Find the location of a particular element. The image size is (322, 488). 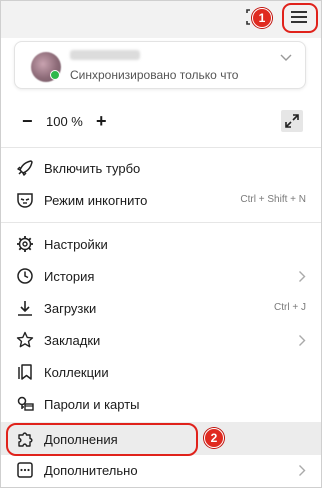

expand-arrows-icon is located at coordinates (292, 121).